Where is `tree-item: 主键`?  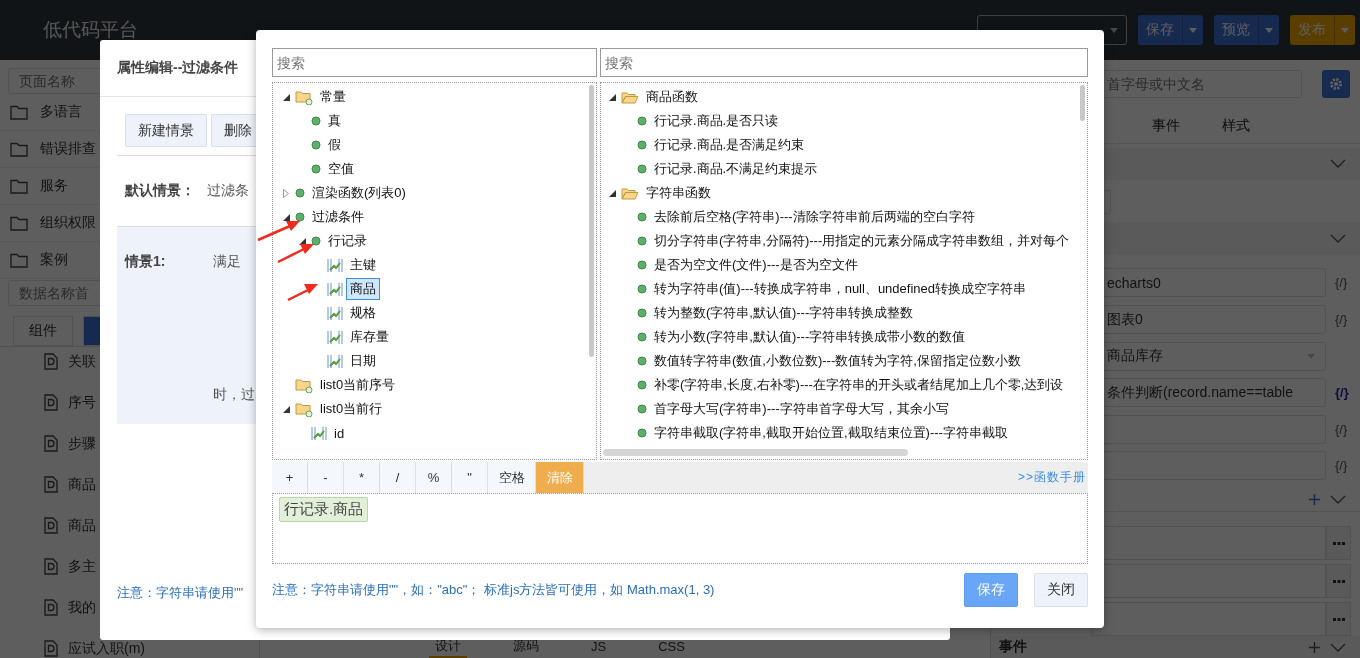 tree-item: 主键 is located at coordinates (363, 265).